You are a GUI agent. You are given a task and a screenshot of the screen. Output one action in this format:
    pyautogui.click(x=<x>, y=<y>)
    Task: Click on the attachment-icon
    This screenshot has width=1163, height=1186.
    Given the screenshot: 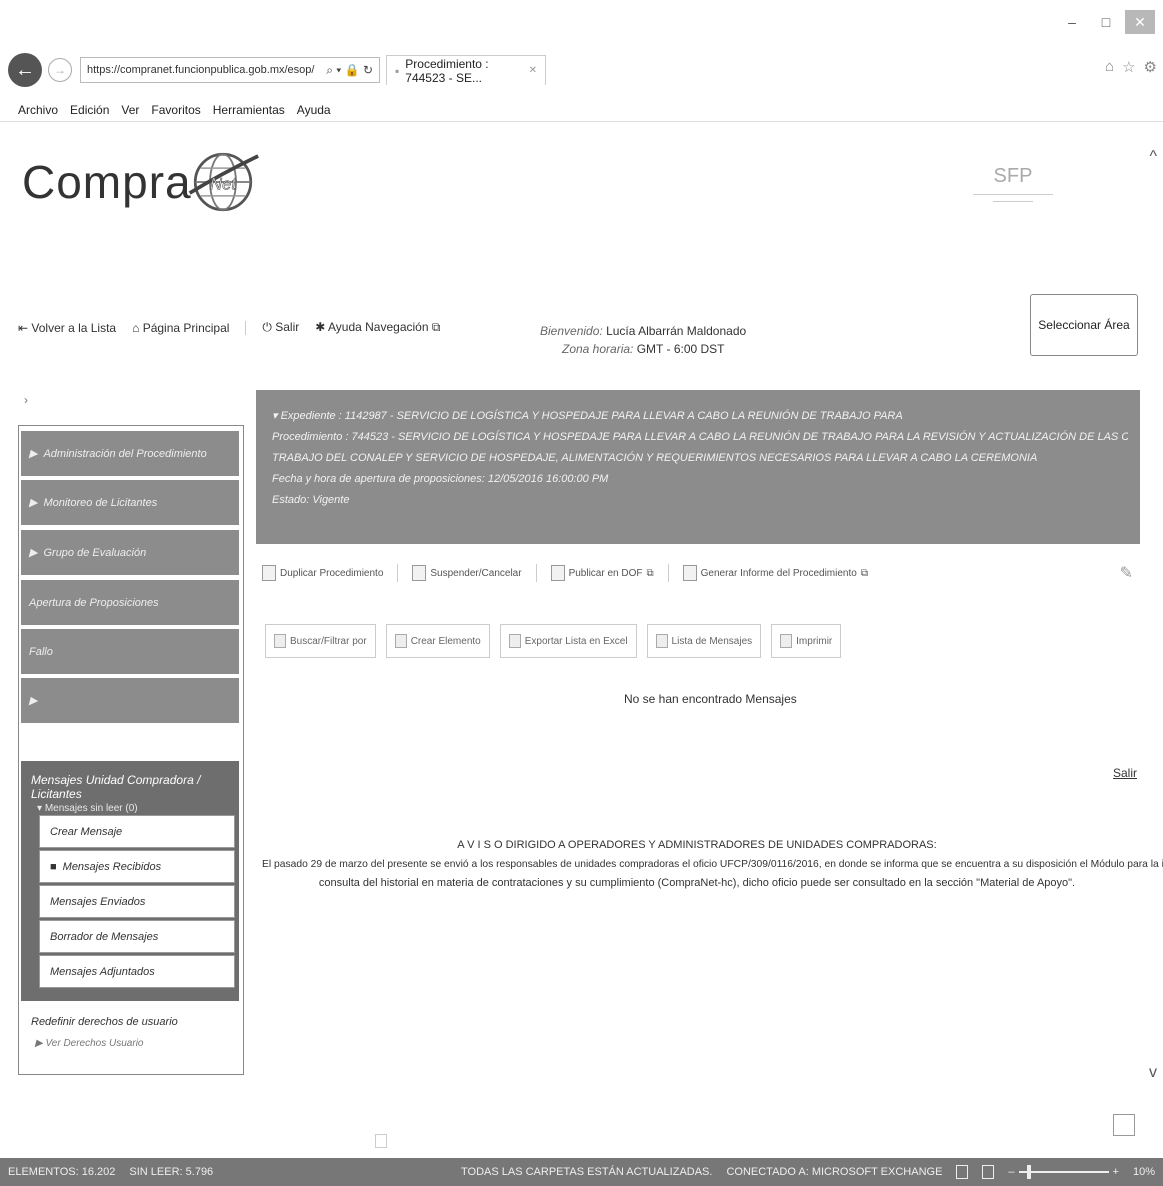 What is the action you would take?
    pyautogui.click(x=381, y=1141)
    